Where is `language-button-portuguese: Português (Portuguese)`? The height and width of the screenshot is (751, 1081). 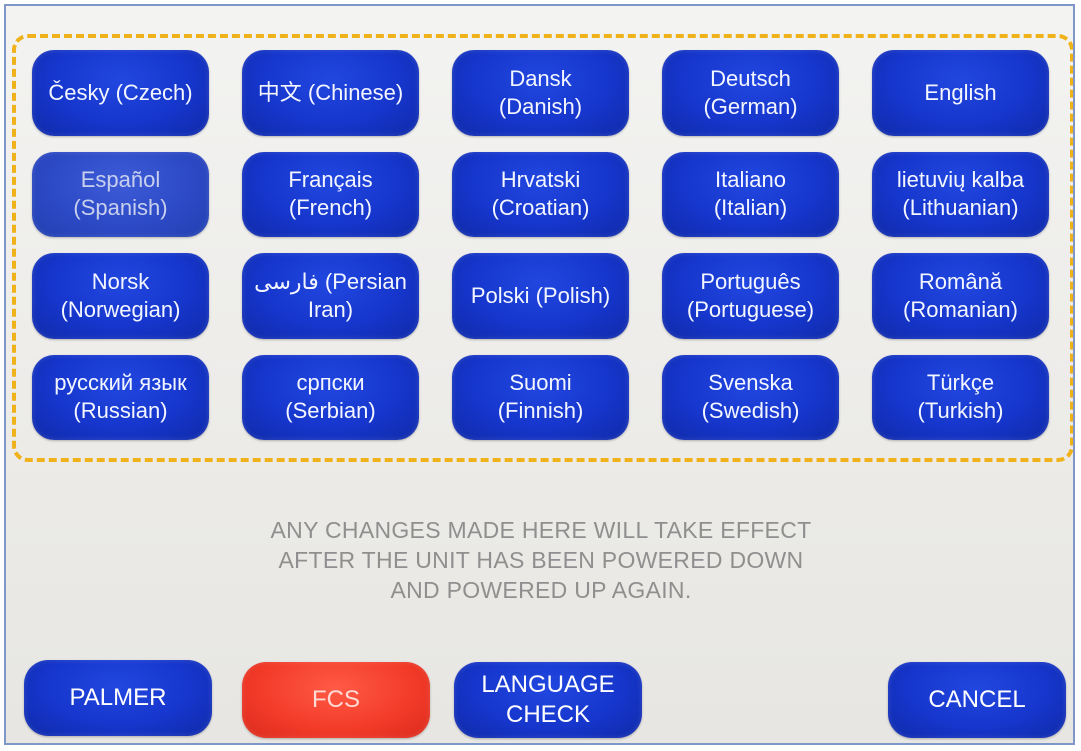
language-button-portuguese: Português (Portuguese) is located at coordinates (750, 296).